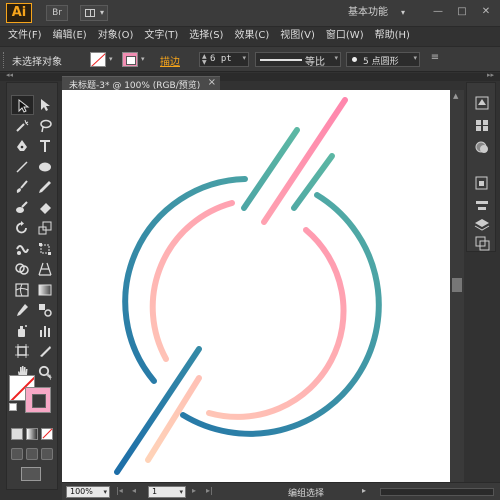 Image resolution: width=500 pixels, height=500 pixels. I want to click on rotate-icon, so click(21, 227).